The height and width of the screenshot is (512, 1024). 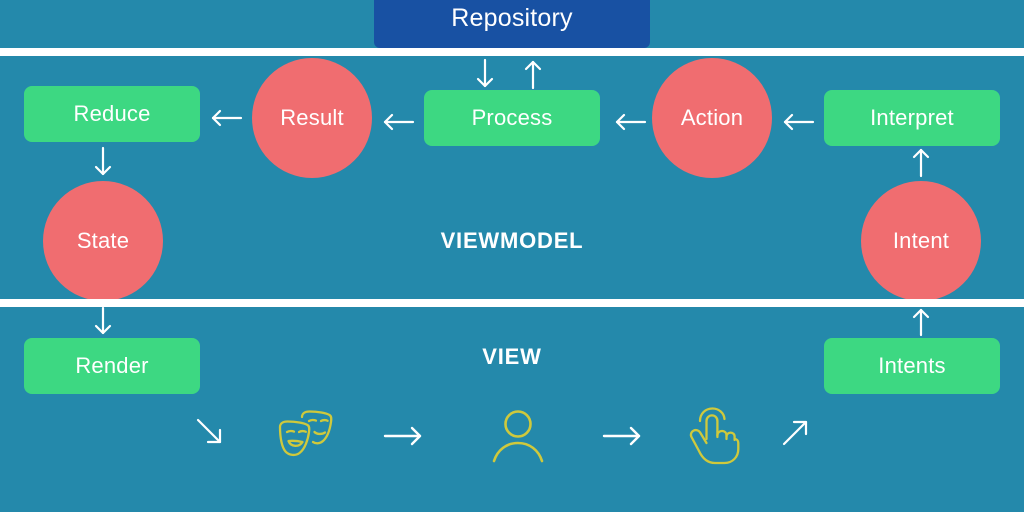 I want to click on node-intent-label: Intent, so click(x=921, y=240).